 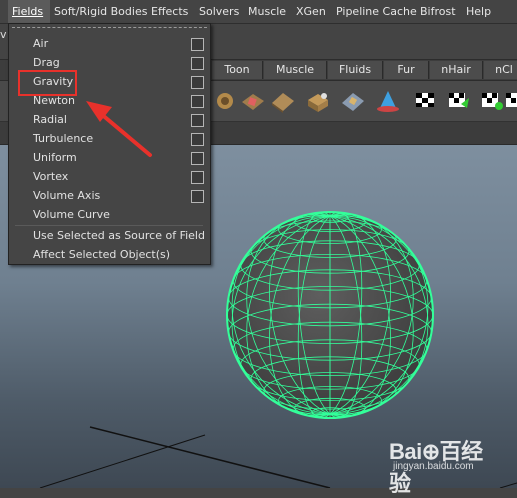 I want to click on gravity-option-box, so click(x=197, y=82).